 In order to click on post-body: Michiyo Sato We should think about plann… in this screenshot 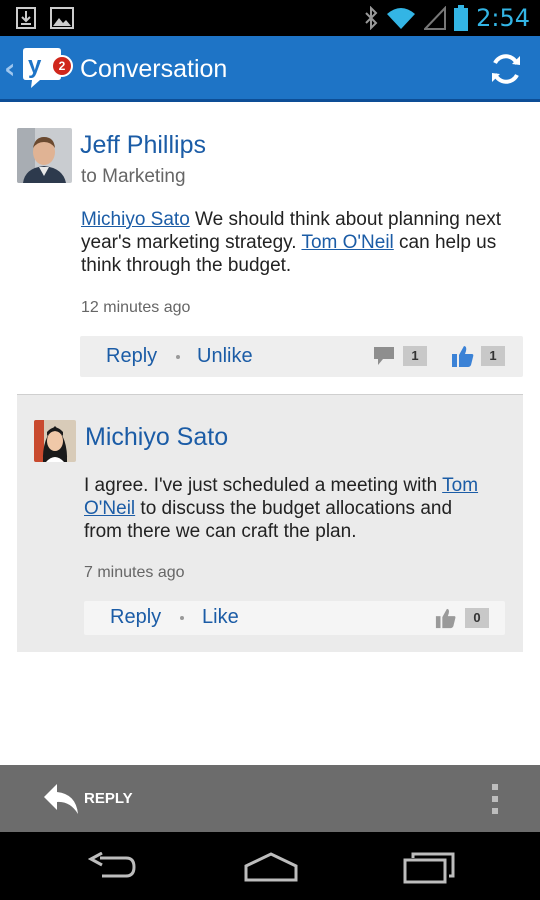, I will do `click(296, 242)`.